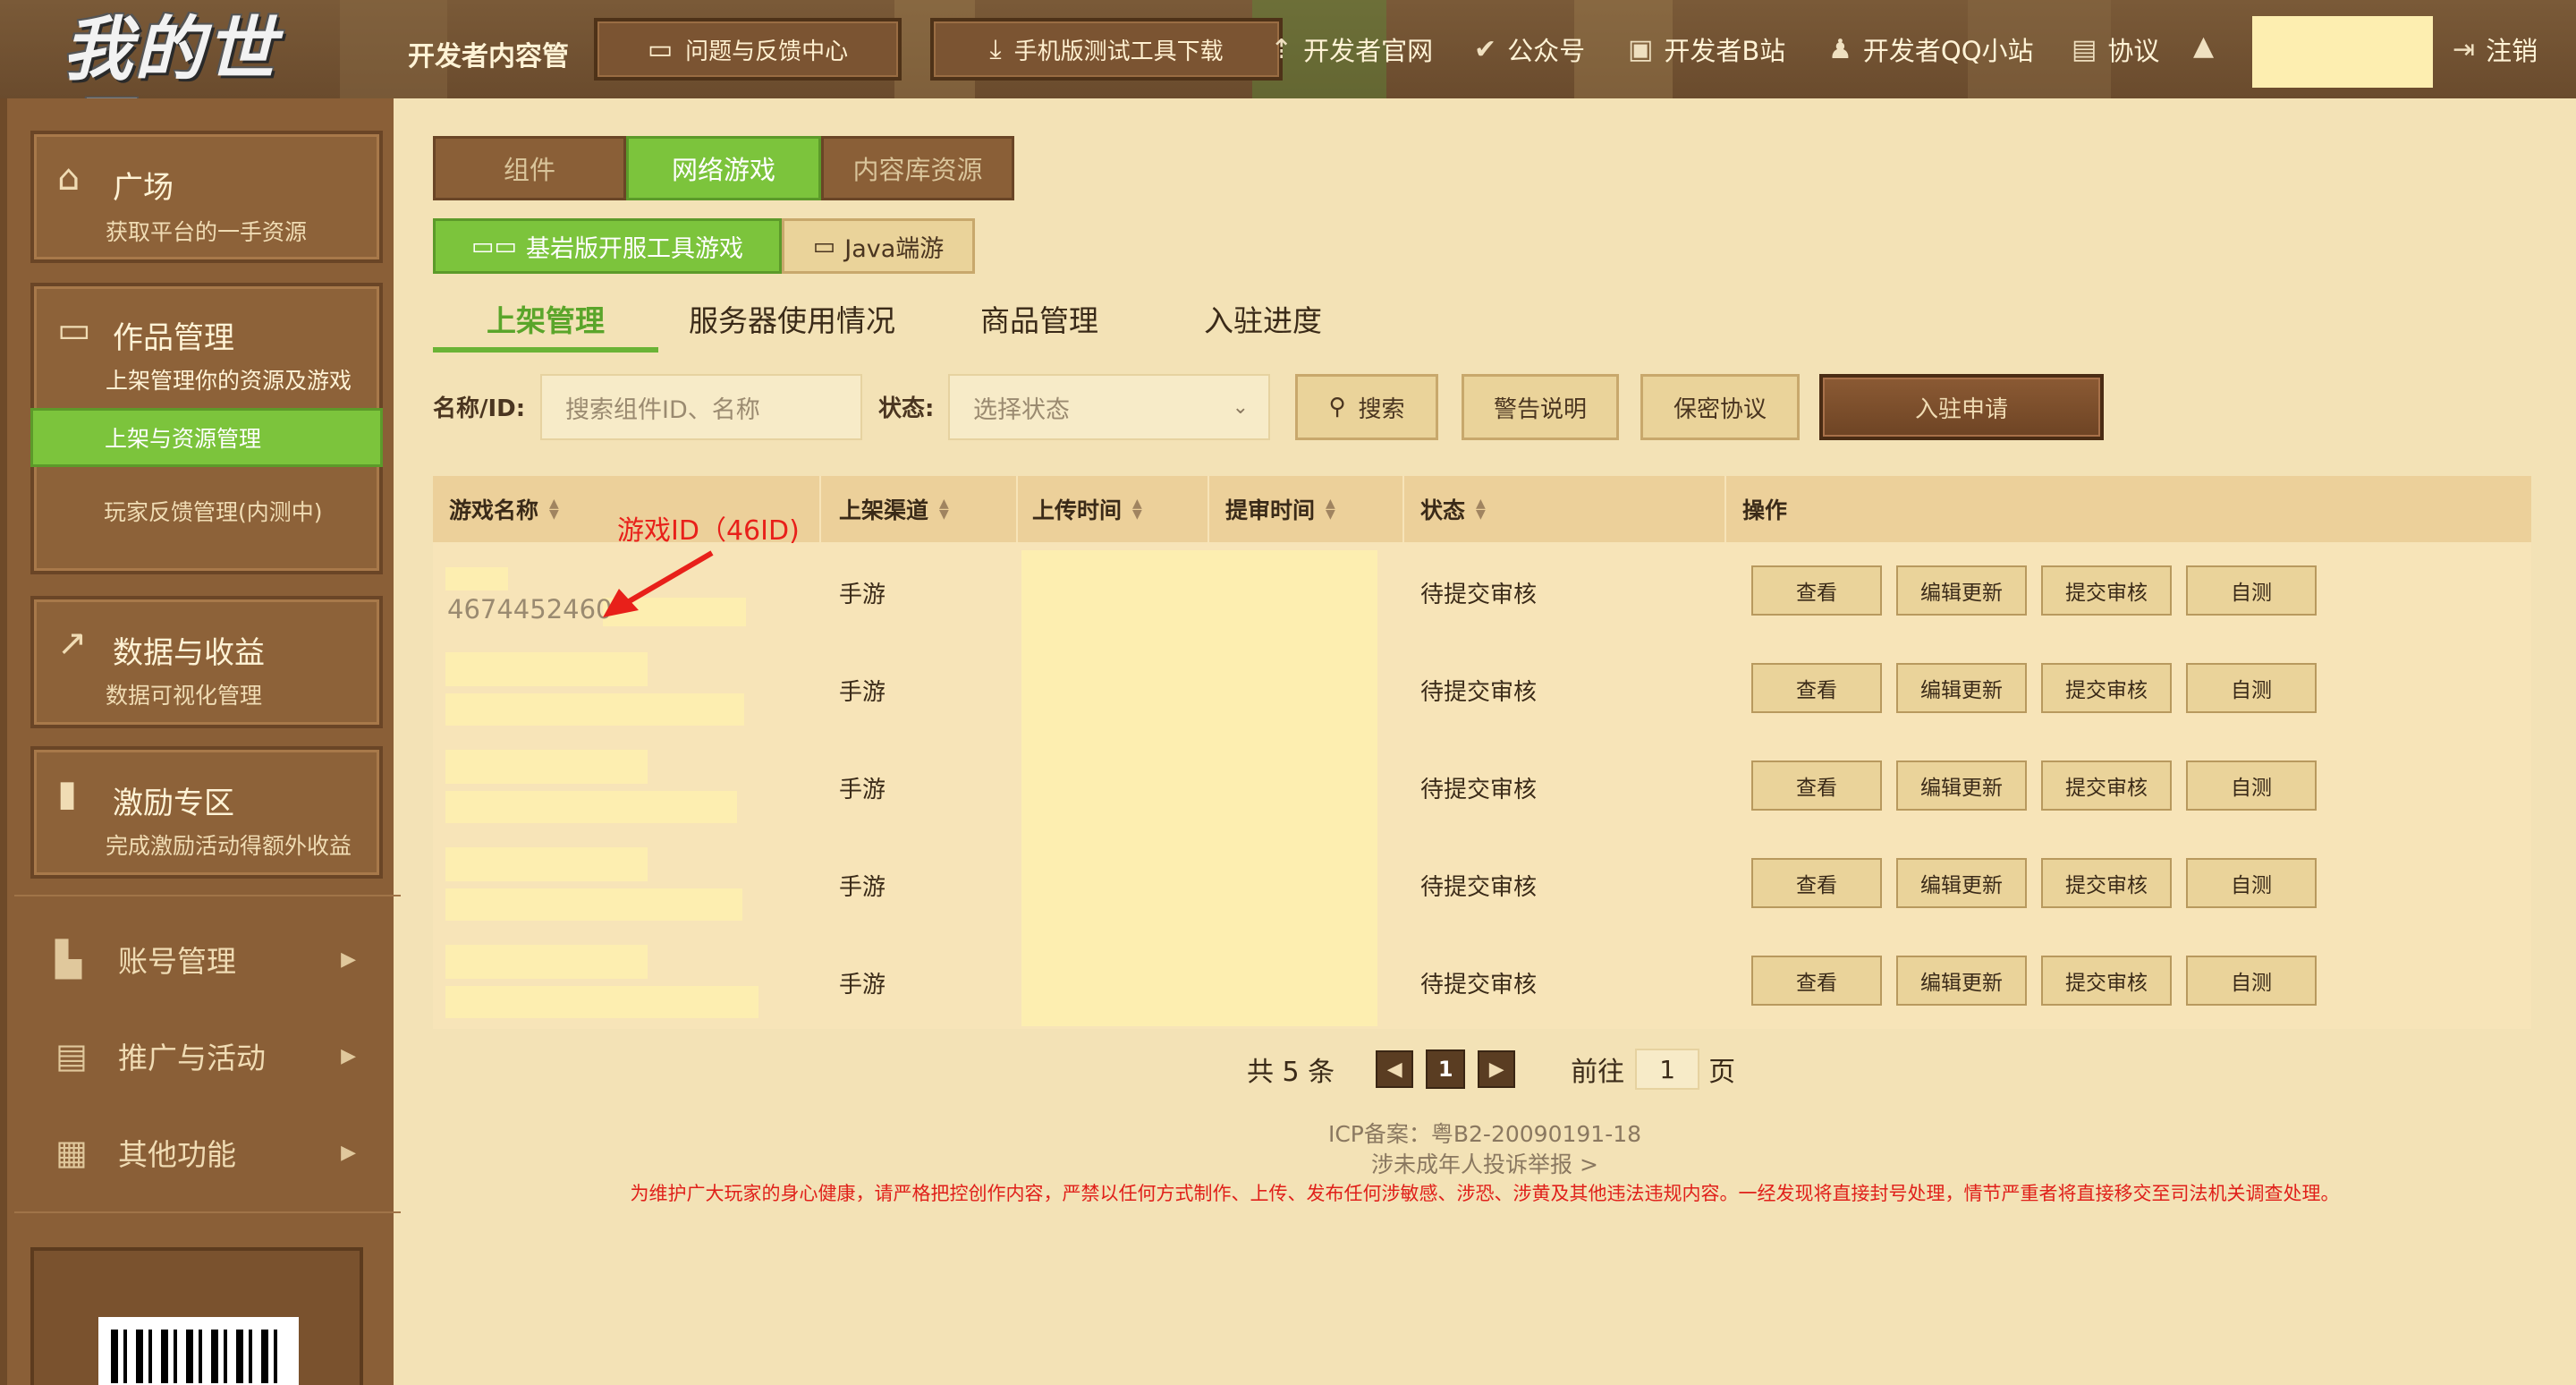 Image resolution: width=2576 pixels, height=1385 pixels. Describe the element at coordinates (1540, 407) in the screenshot. I see `warning-description-button: 警告说明` at that location.